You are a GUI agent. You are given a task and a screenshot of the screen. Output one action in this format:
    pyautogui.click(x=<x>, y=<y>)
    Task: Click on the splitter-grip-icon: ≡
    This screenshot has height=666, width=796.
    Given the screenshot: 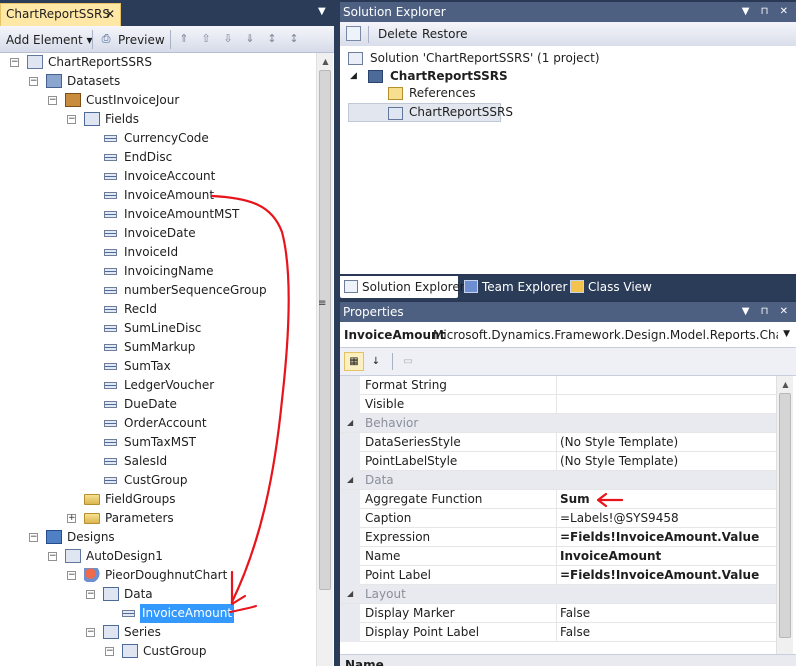 What is the action you would take?
    pyautogui.click(x=323, y=303)
    